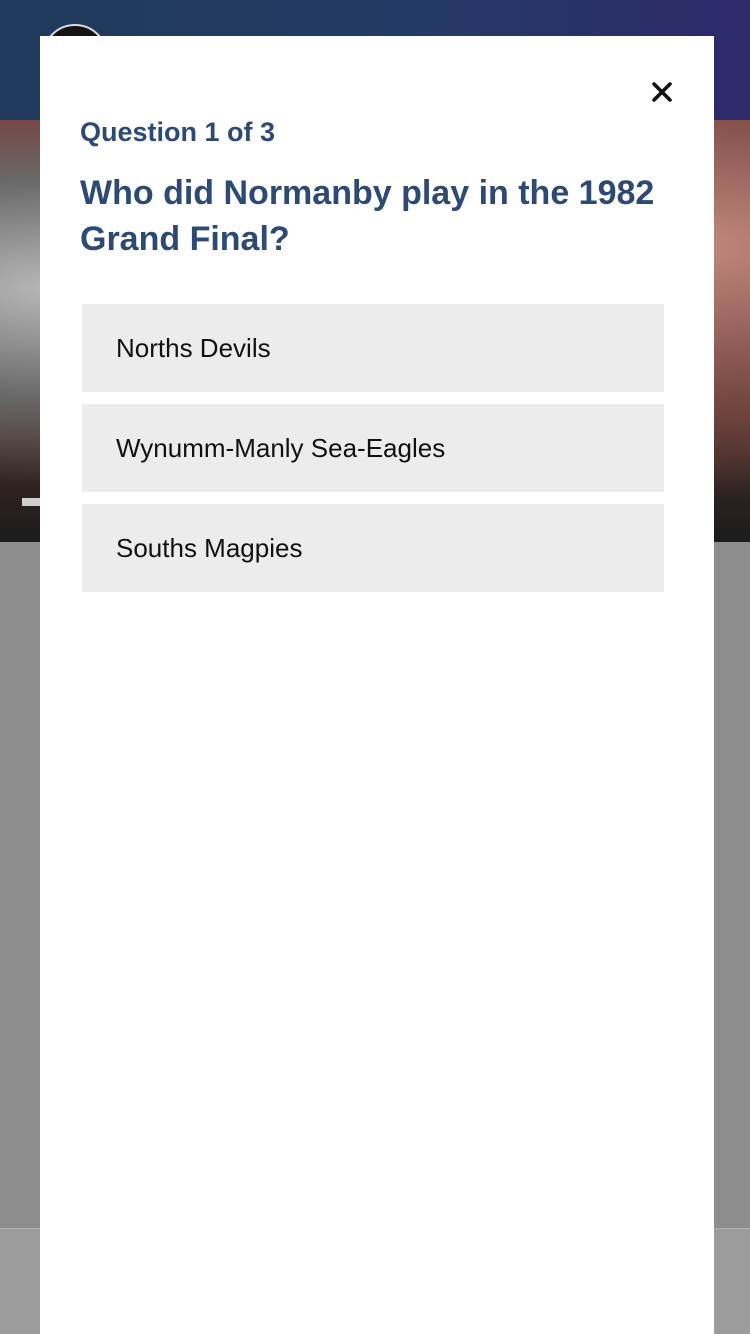 Image resolution: width=750 pixels, height=1334 pixels. I want to click on answer-option-label: Souths Magpies, so click(209, 547).